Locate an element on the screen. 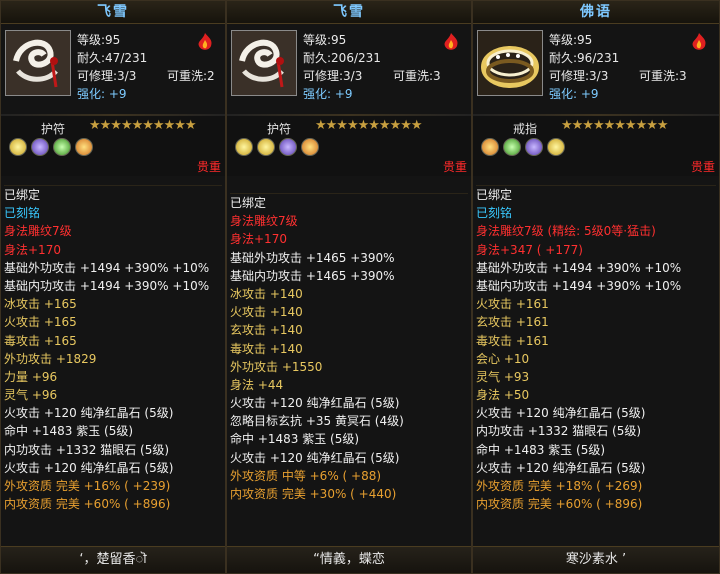 This screenshot has width=720, height=574. attribute-line: 冰攻击 +140 is located at coordinates (266, 293).